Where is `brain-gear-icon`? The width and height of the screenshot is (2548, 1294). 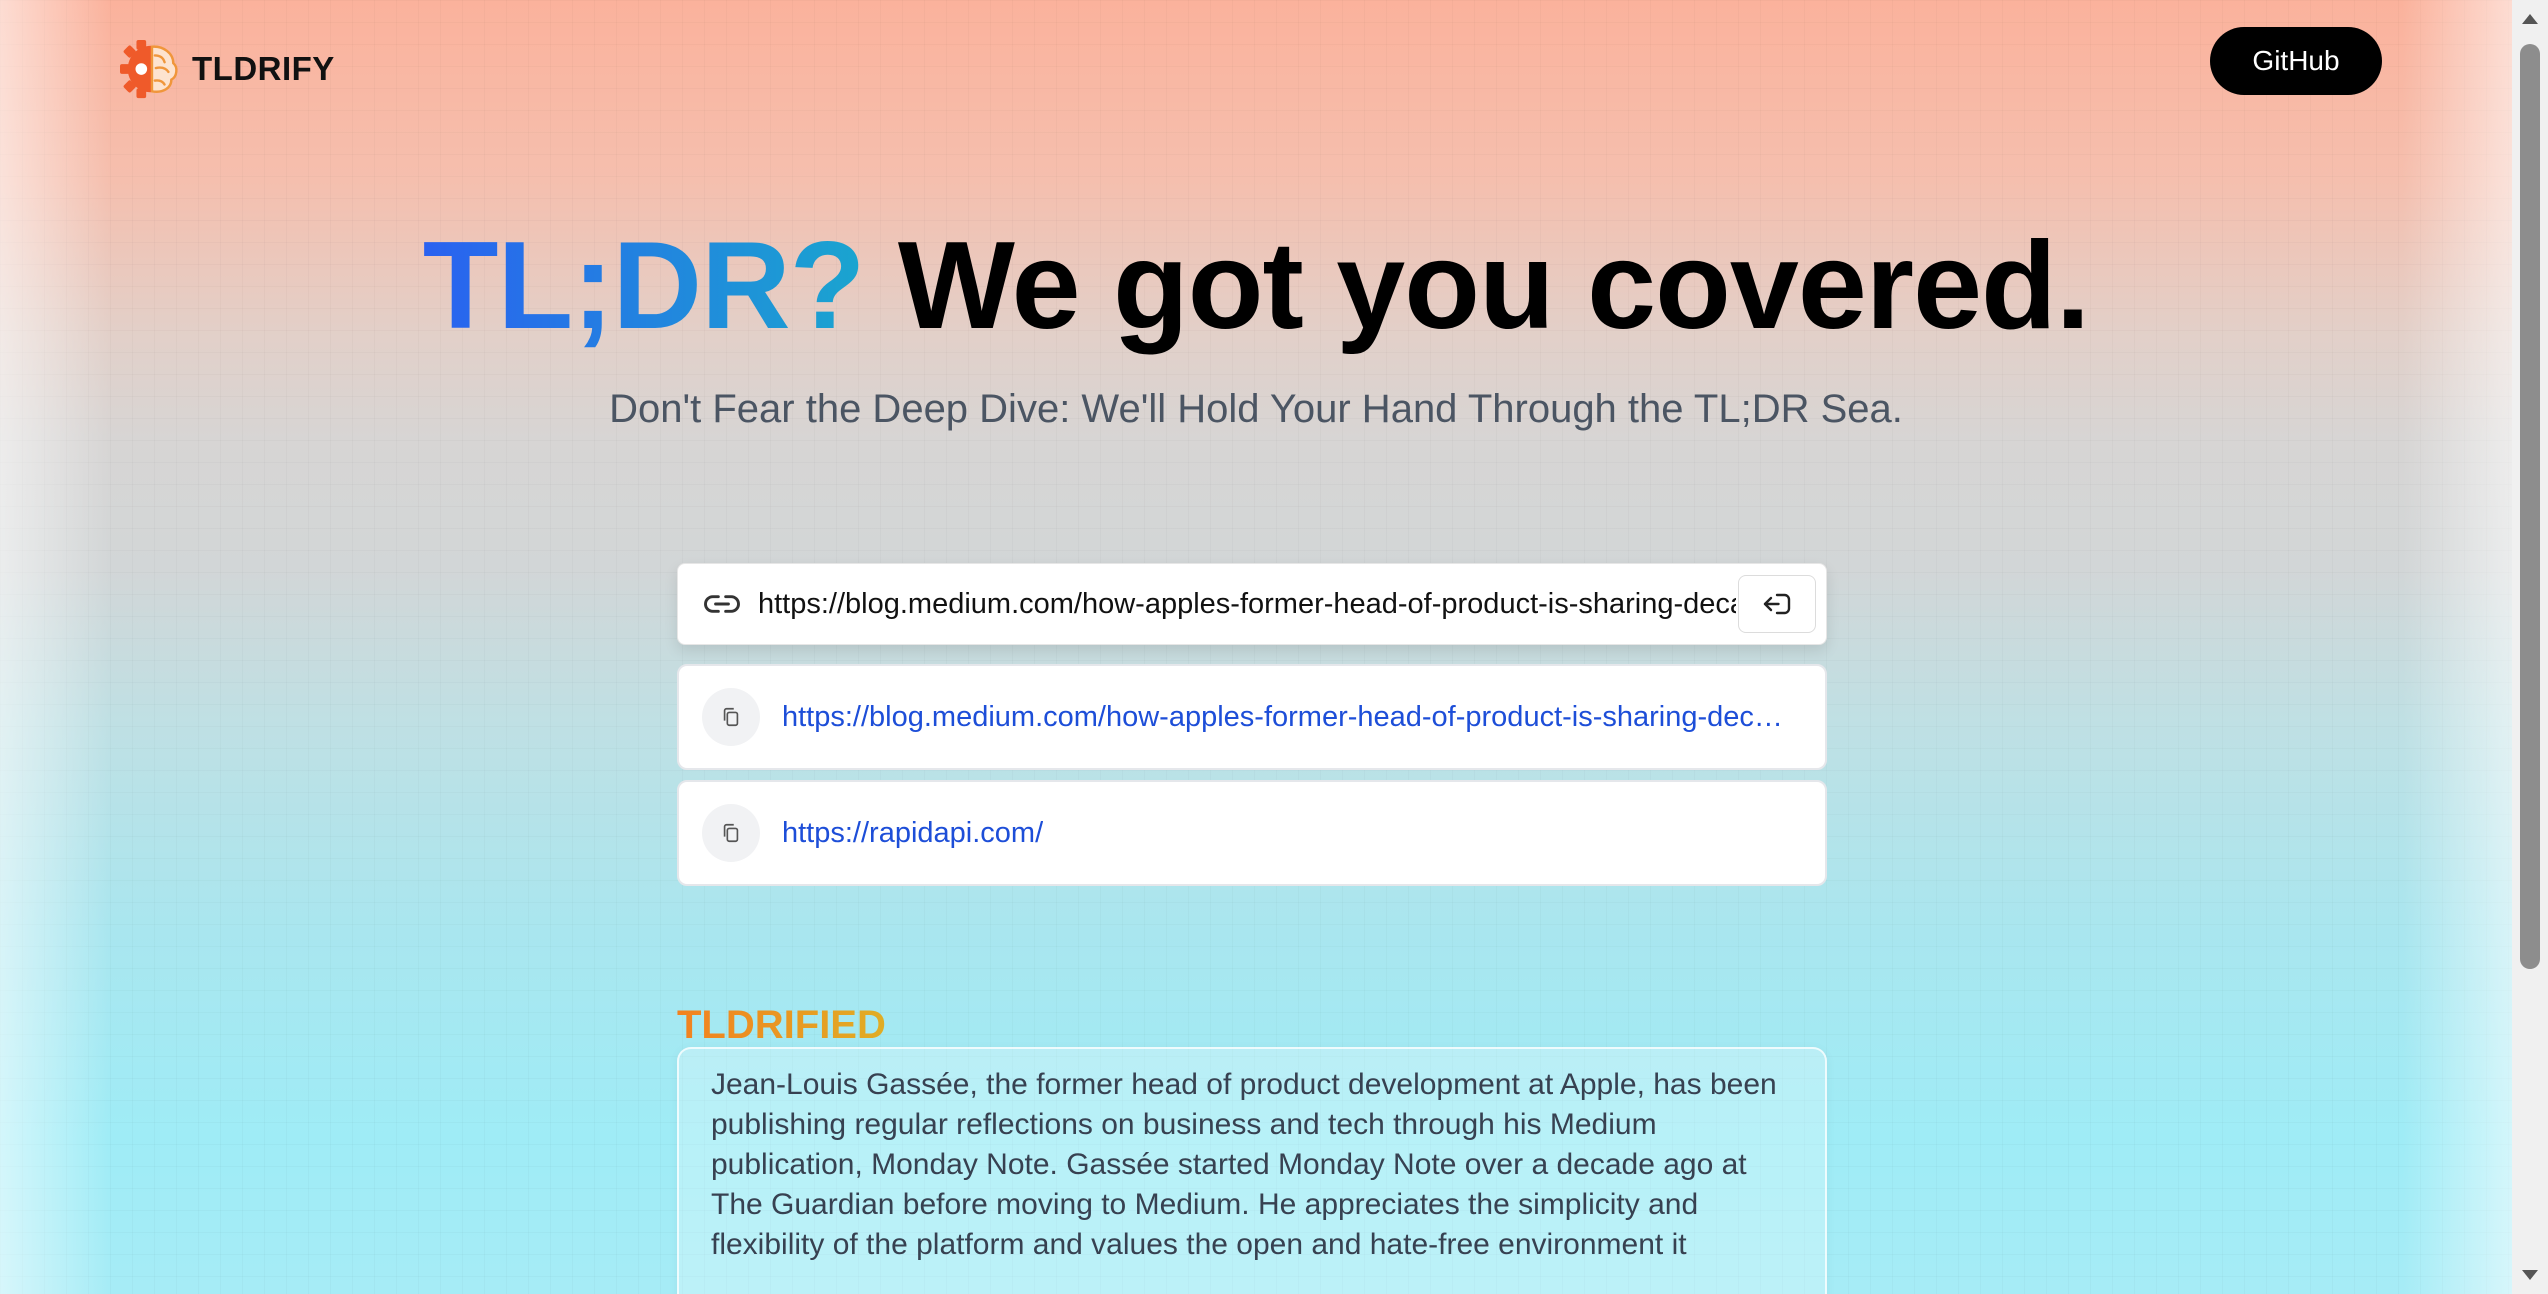
brain-gear-icon is located at coordinates (149, 69).